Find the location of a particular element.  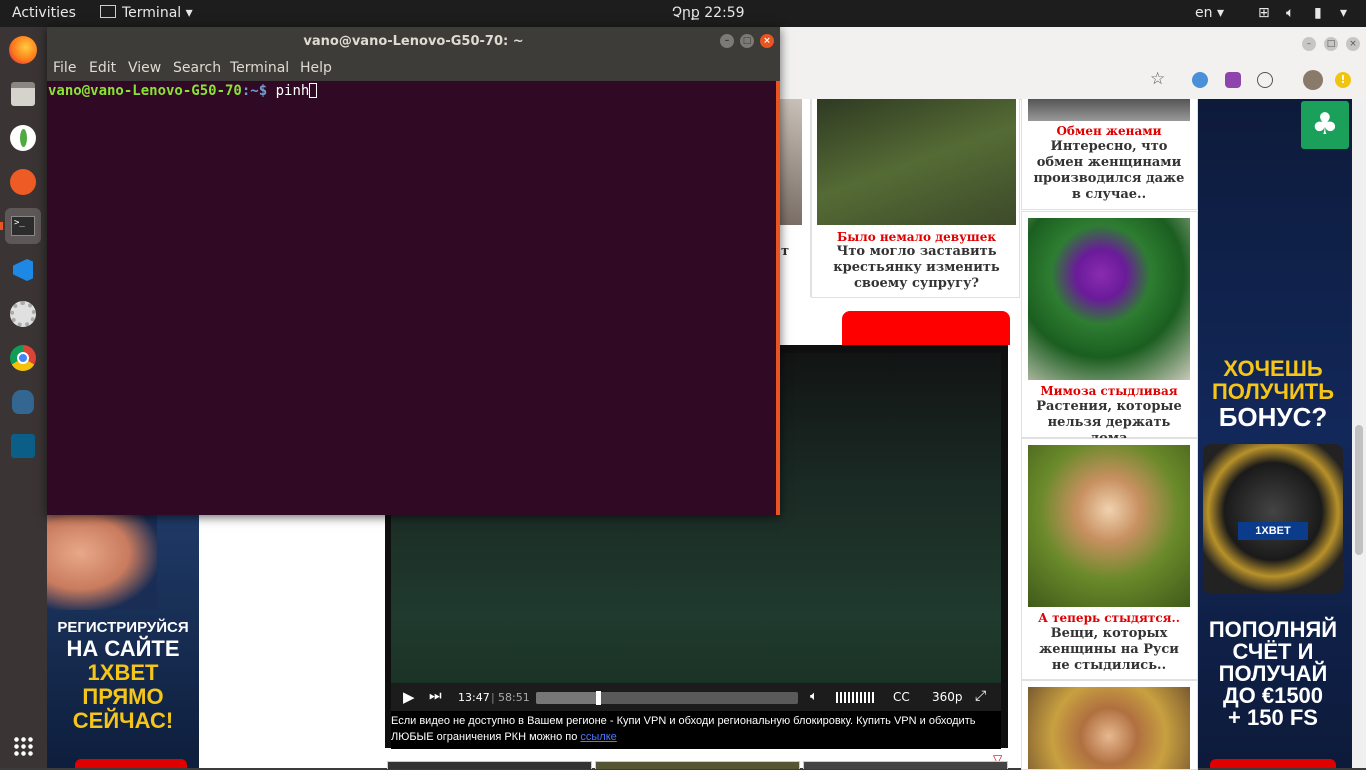

ad-left-line-3: 1XBET is located at coordinates (123, 672).